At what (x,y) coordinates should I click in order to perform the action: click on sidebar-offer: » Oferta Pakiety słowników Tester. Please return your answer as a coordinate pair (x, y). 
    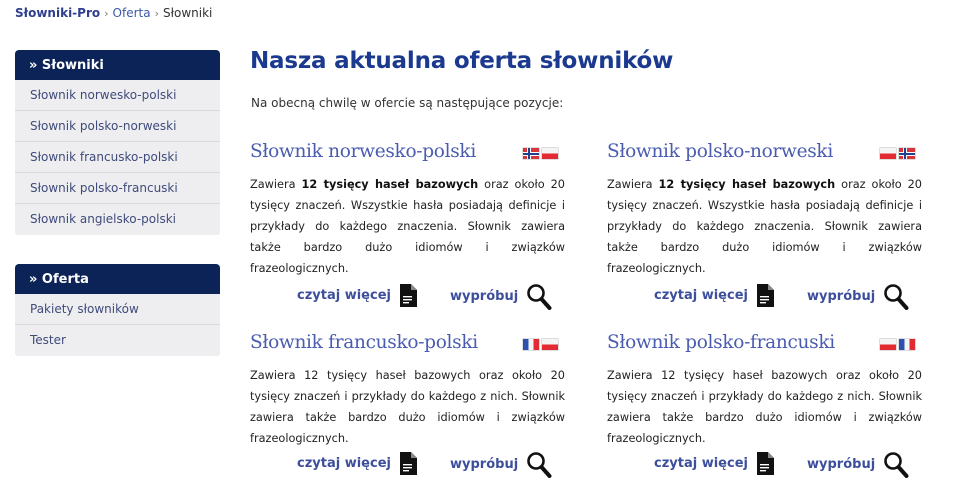
    Looking at the image, I should click on (117, 310).